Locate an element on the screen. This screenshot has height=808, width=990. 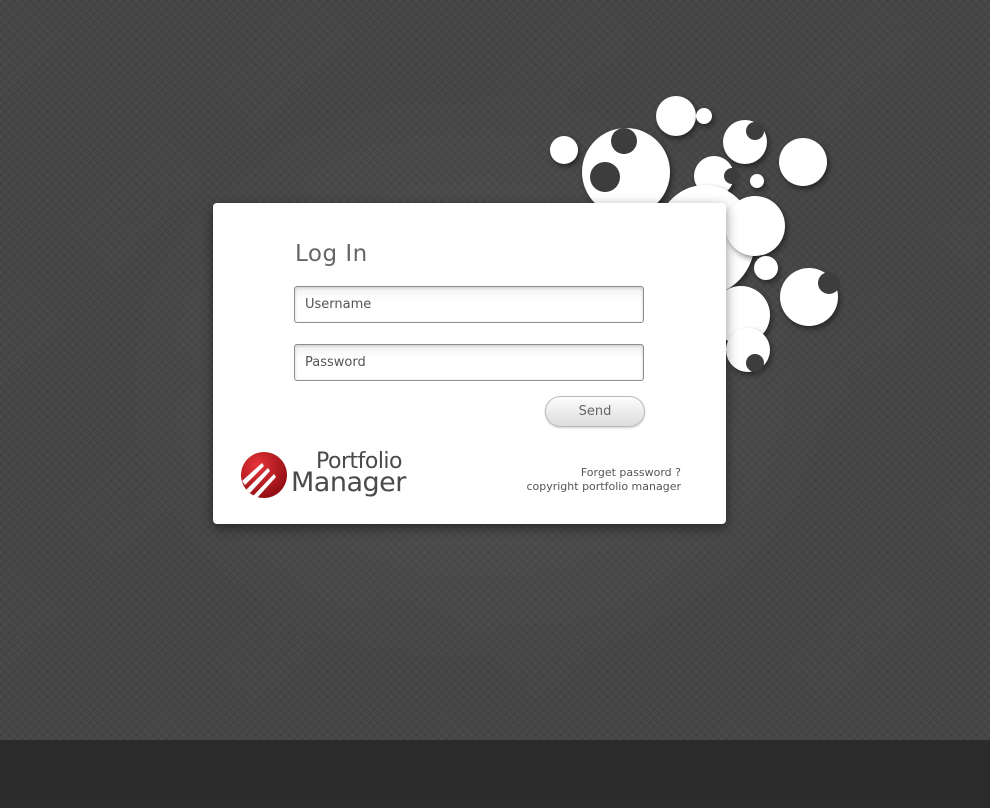
login-title: Log In is located at coordinates (331, 254).